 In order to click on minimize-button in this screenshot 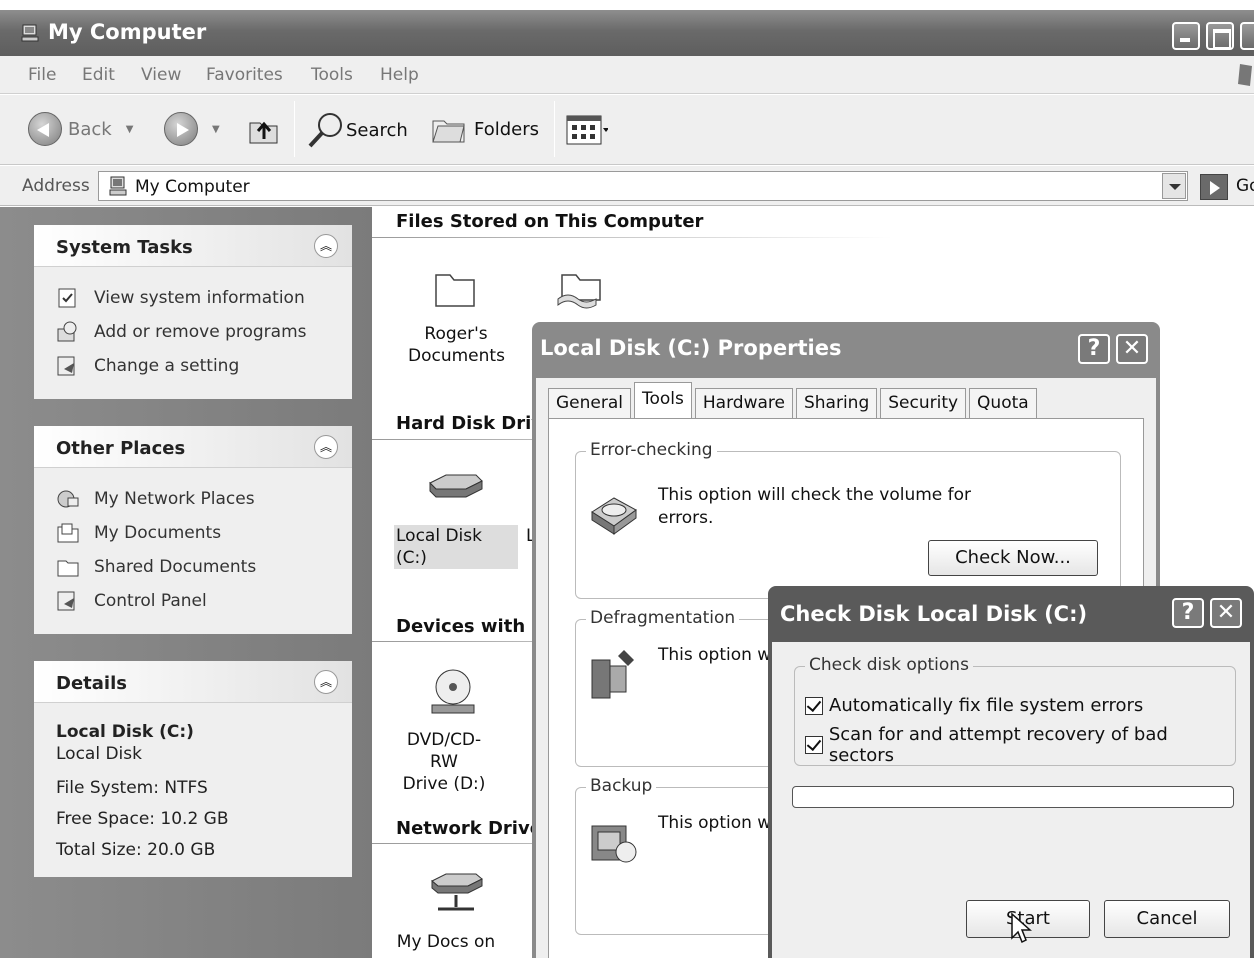, I will do `click(1186, 36)`.